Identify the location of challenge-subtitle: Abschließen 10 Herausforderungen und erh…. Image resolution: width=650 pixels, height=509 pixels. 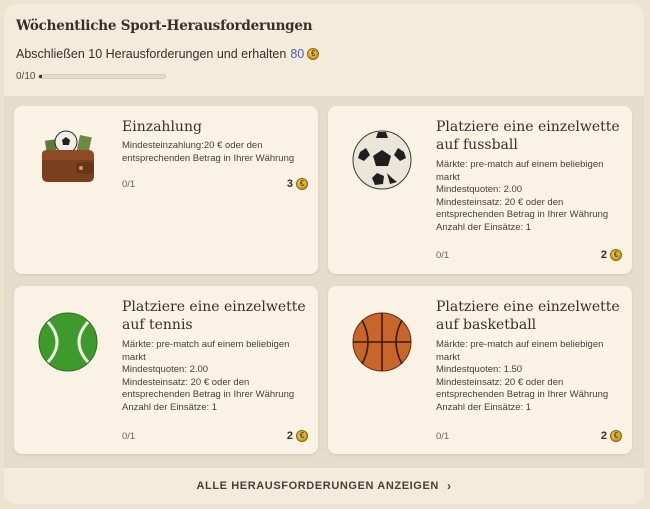
(324, 54).